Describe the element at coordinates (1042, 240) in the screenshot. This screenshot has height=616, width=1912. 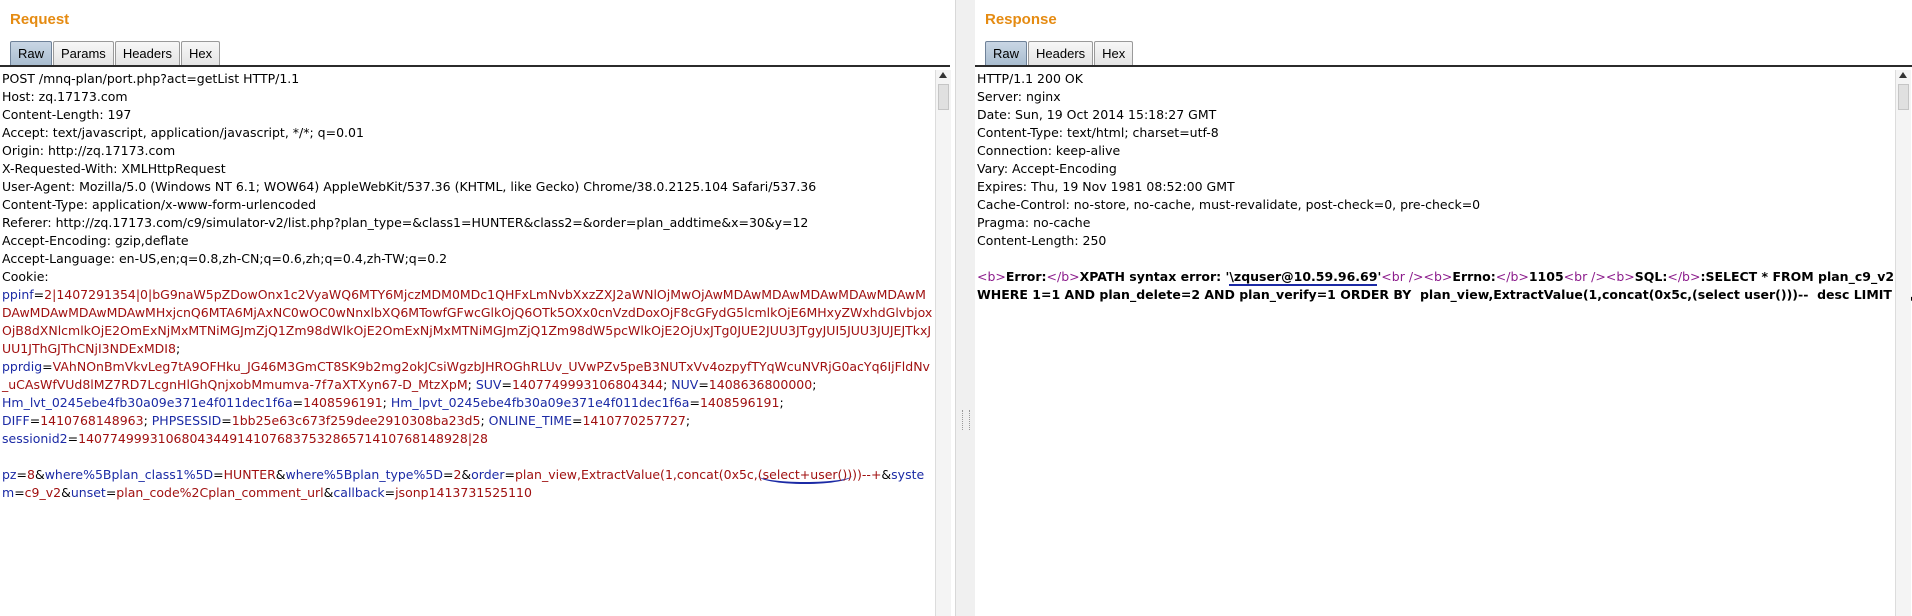
I see `header-line: Content-Length: 250` at that location.